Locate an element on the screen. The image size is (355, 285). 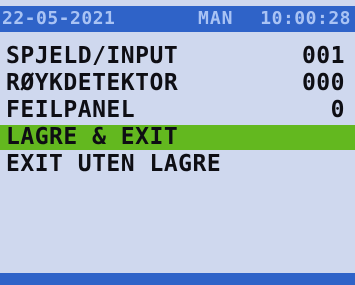
menu-item-roykdetektor: RØYKDETEKTOR 000 is located at coordinates (177, 83).